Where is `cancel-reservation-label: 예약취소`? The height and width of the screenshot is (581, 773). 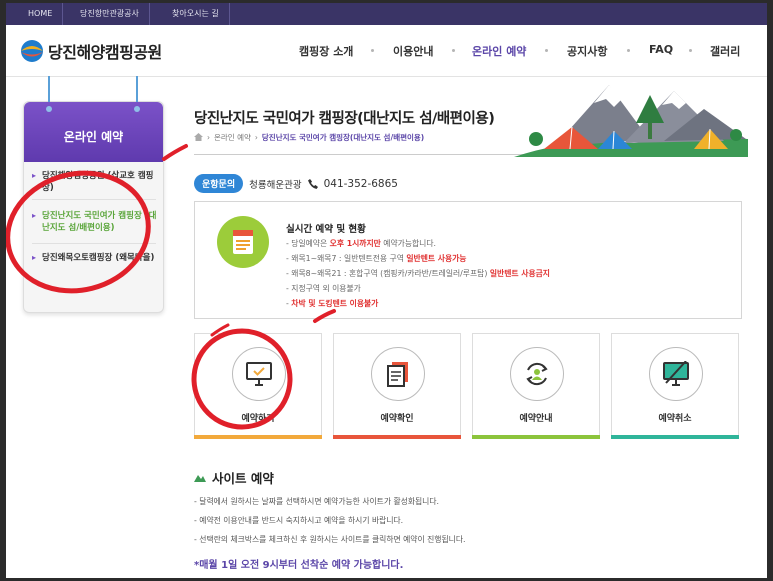
cancel-reservation-label: 예약취소 is located at coordinates (675, 419).